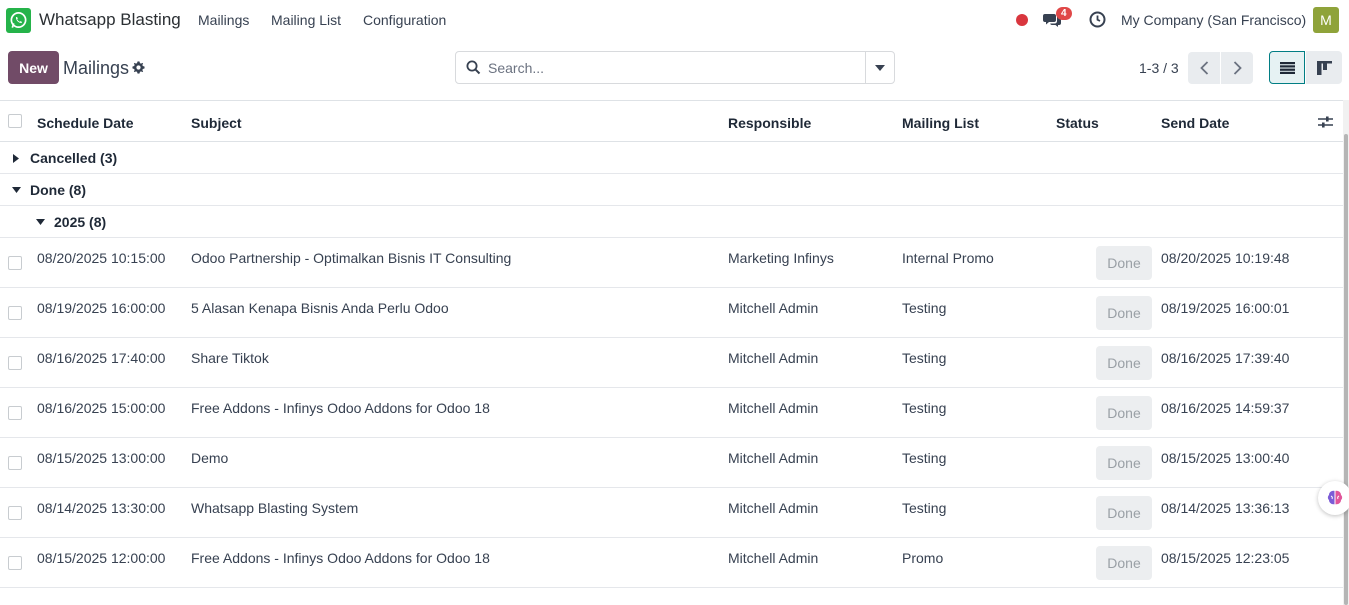 This screenshot has width=1349, height=605. What do you see at coordinates (230, 358) in the screenshot?
I see `subject-cell: Share Tiktok` at bounding box center [230, 358].